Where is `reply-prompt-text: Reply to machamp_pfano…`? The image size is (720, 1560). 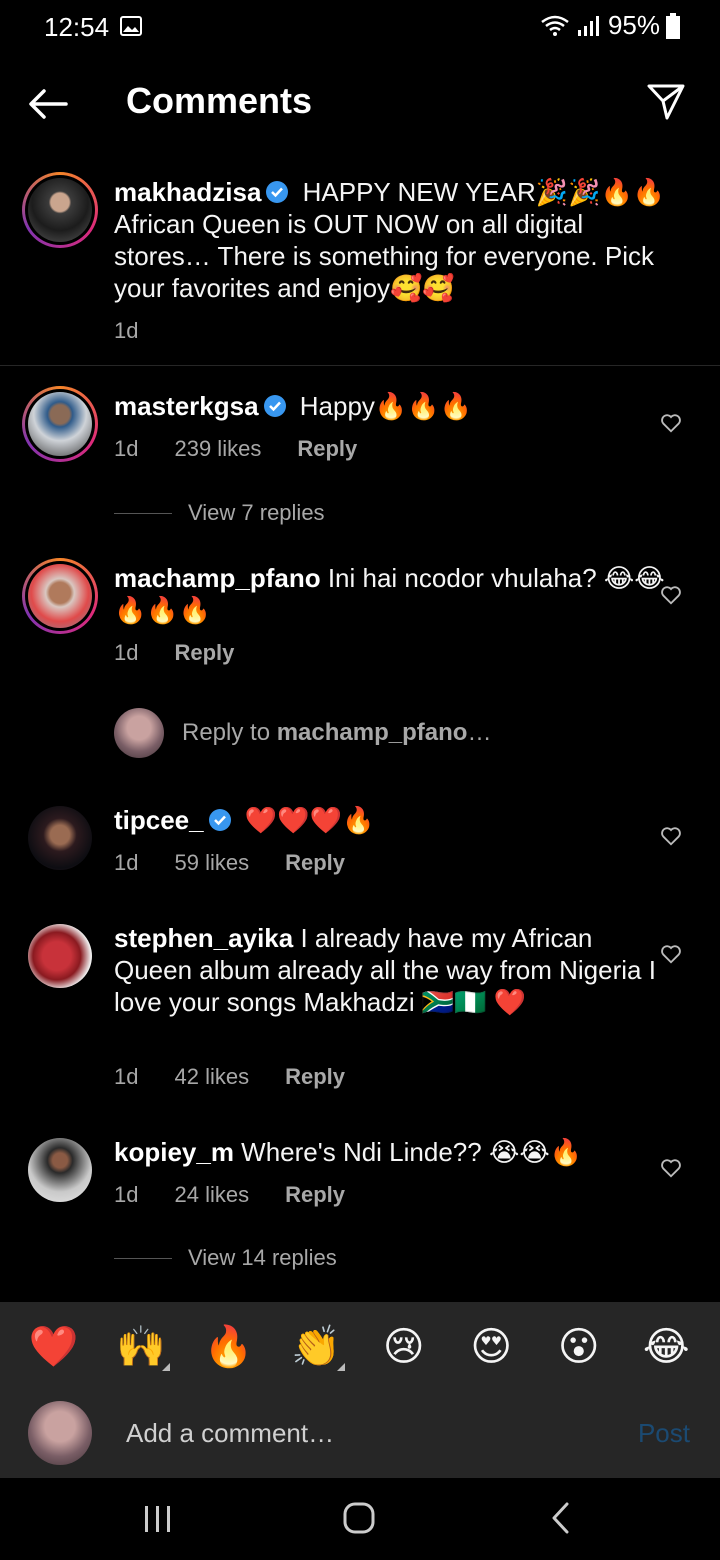
reply-prompt-text: Reply to machamp_pfano… is located at coordinates (337, 732).